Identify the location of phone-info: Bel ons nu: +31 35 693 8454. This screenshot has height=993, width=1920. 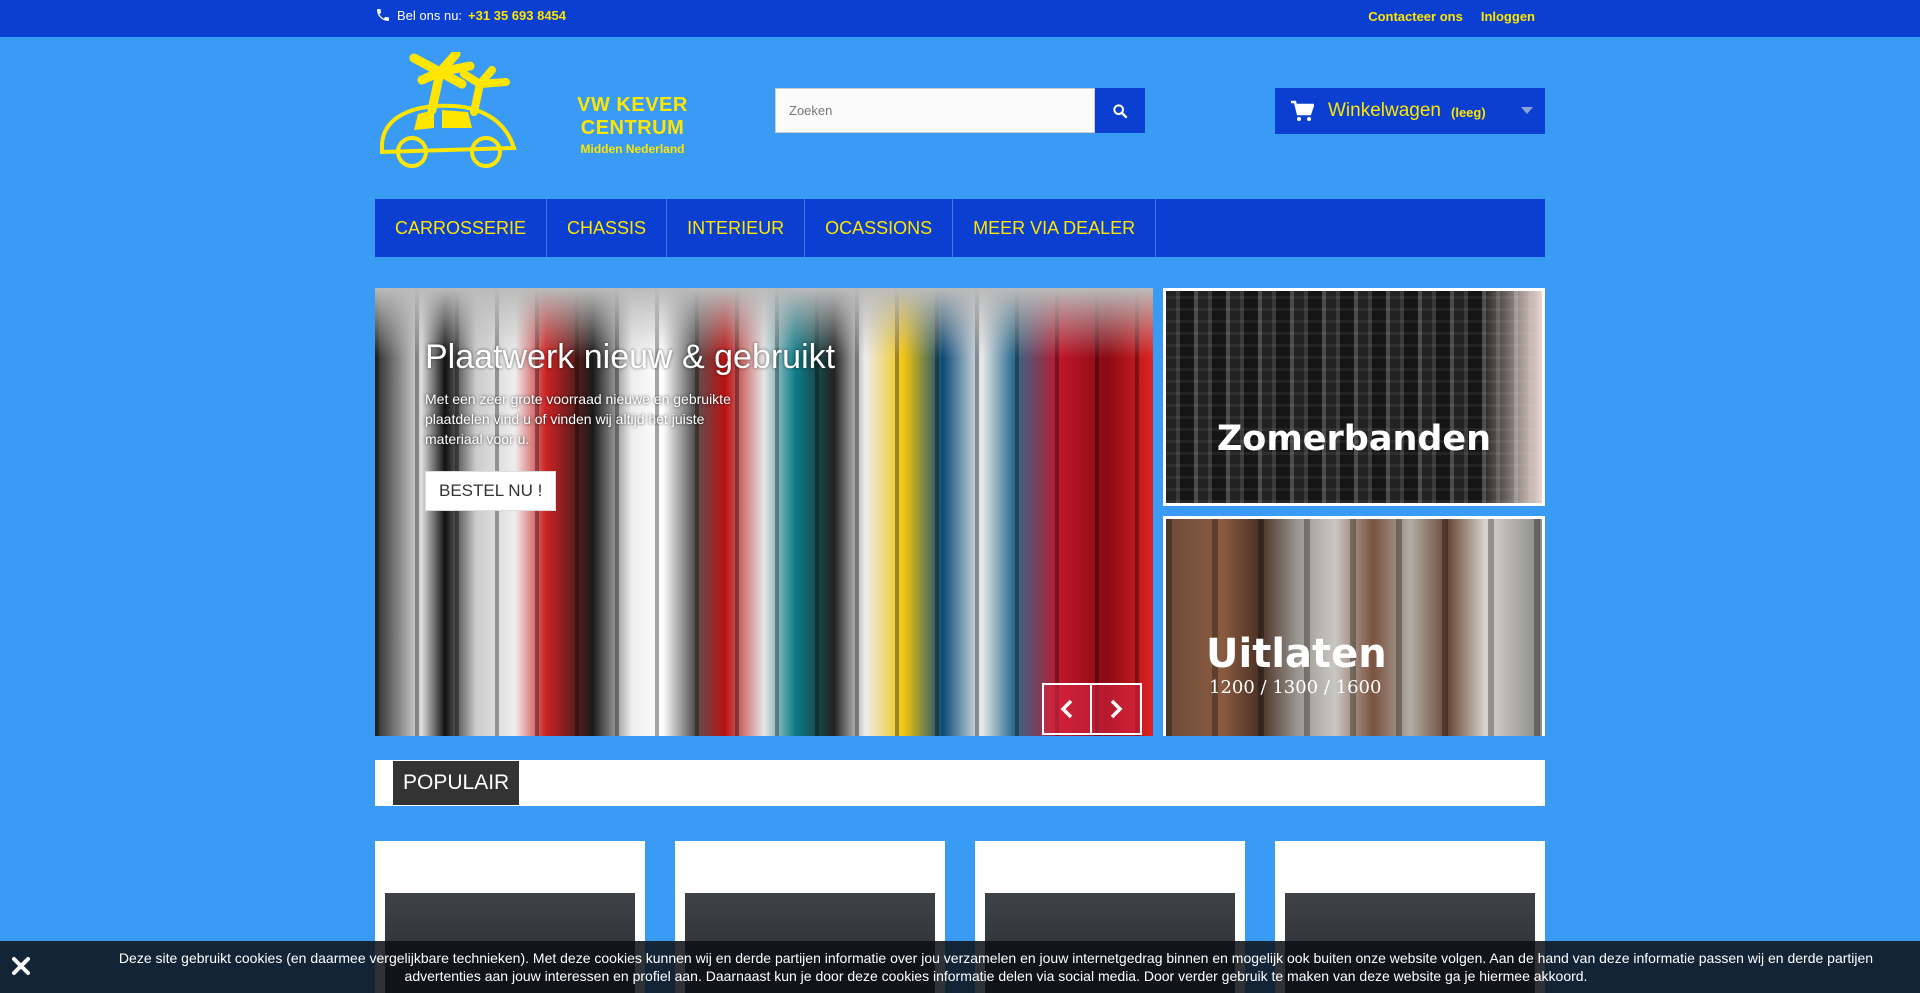
(470, 15).